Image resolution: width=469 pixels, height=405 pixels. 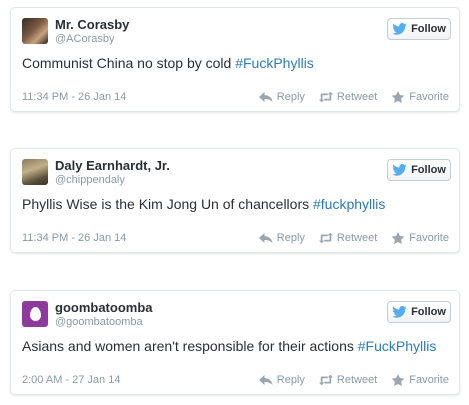 I want to click on timestamp: 2:00 AM - 27 Jan 14, so click(x=71, y=380).